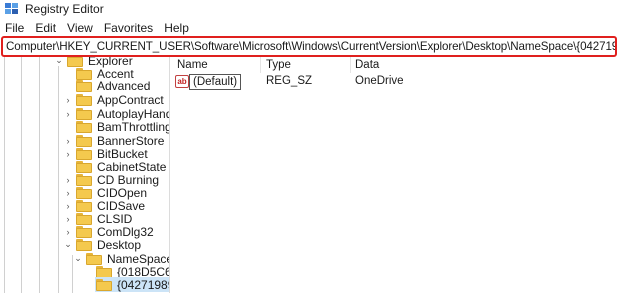 This screenshot has height=293, width=624. I want to click on tree-item-bamthrottling: BamThrottling, so click(123, 126).